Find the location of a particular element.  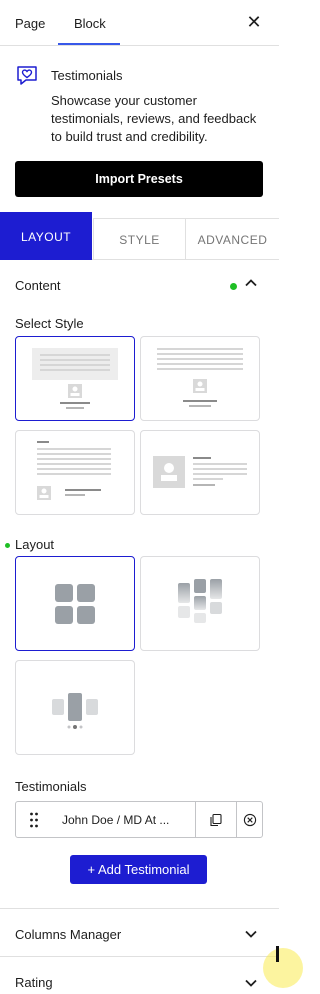

block-title: Testimonials is located at coordinates (87, 75).